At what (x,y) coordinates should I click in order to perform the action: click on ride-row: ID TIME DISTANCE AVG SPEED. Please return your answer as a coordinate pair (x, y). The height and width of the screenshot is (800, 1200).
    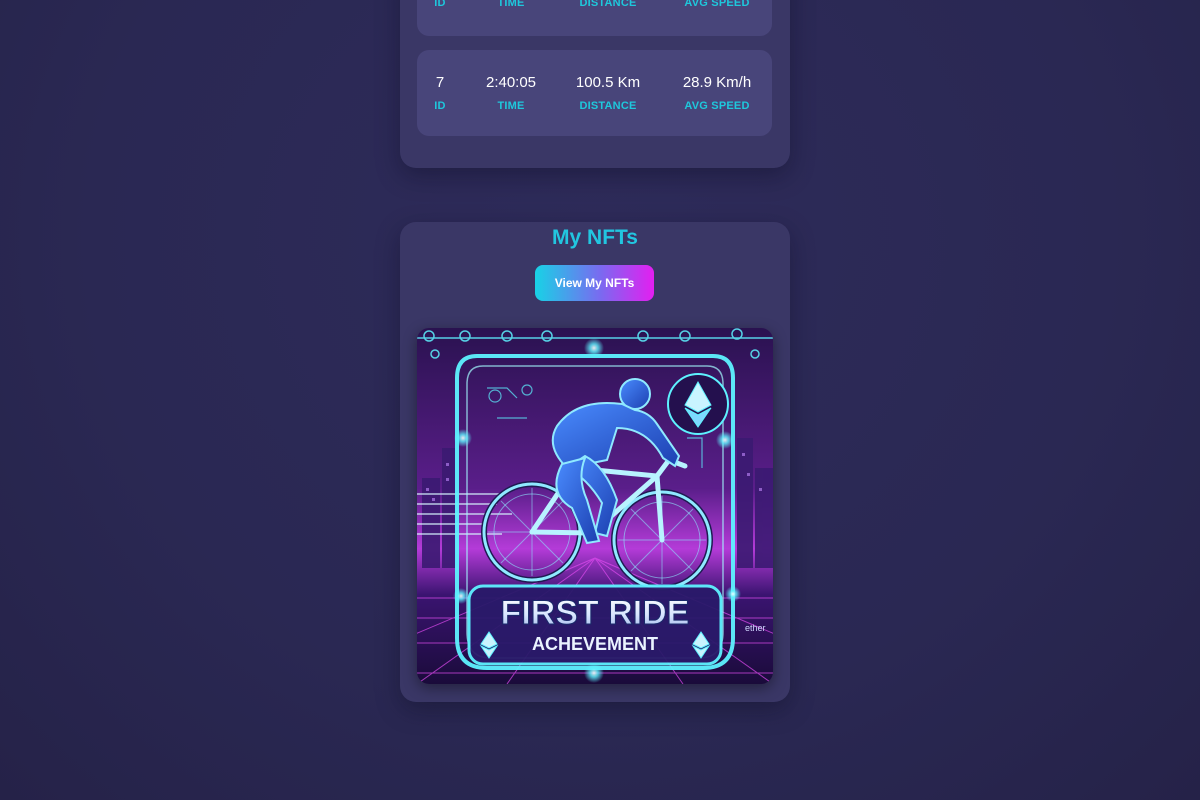
    Looking at the image, I should click on (594, 18).